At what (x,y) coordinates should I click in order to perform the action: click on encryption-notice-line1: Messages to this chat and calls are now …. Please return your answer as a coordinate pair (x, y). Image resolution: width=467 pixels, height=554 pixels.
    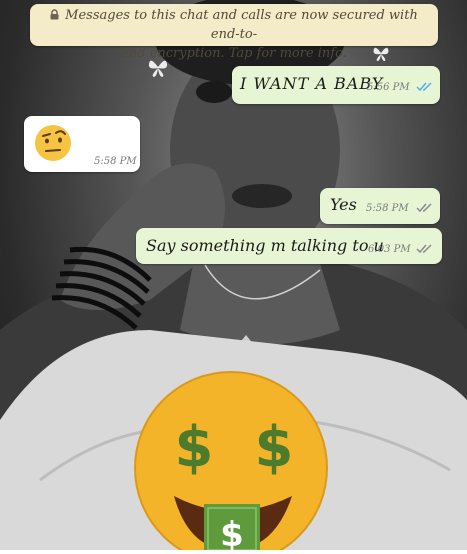
    Looking at the image, I should click on (241, 25).